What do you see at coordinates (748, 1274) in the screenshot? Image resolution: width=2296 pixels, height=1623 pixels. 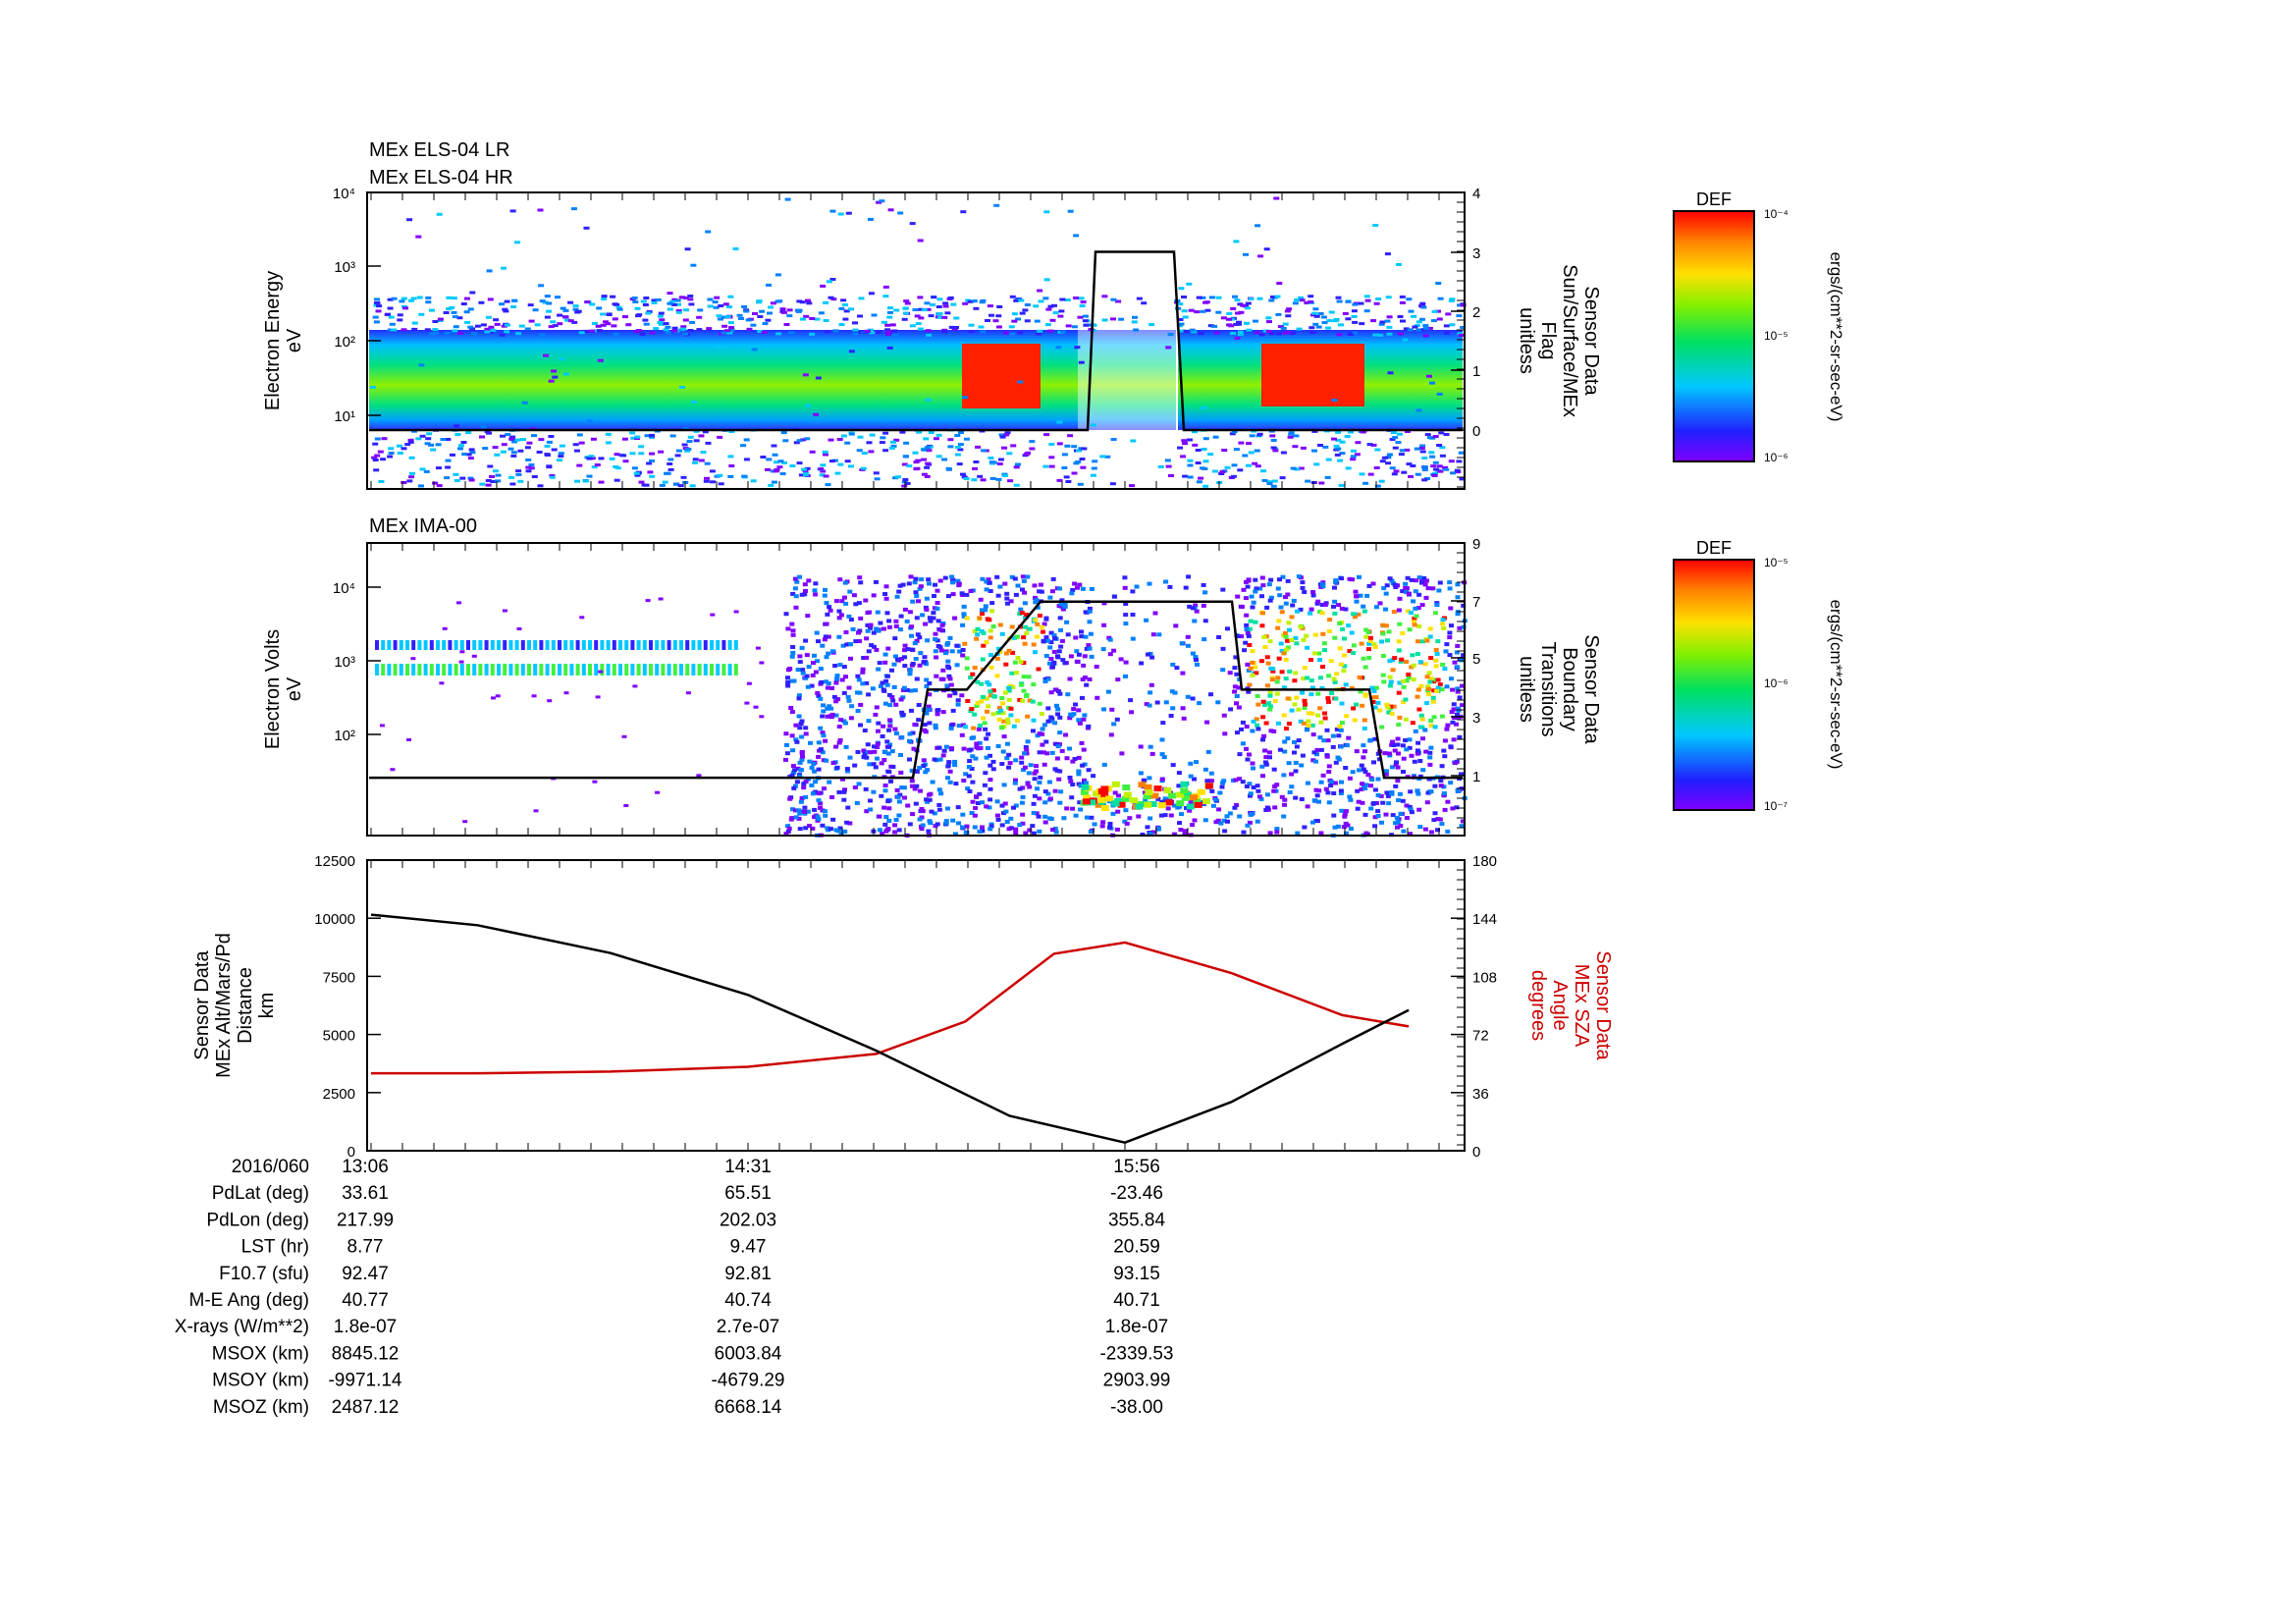 I see `ephemeris-value: 92.81` at bounding box center [748, 1274].